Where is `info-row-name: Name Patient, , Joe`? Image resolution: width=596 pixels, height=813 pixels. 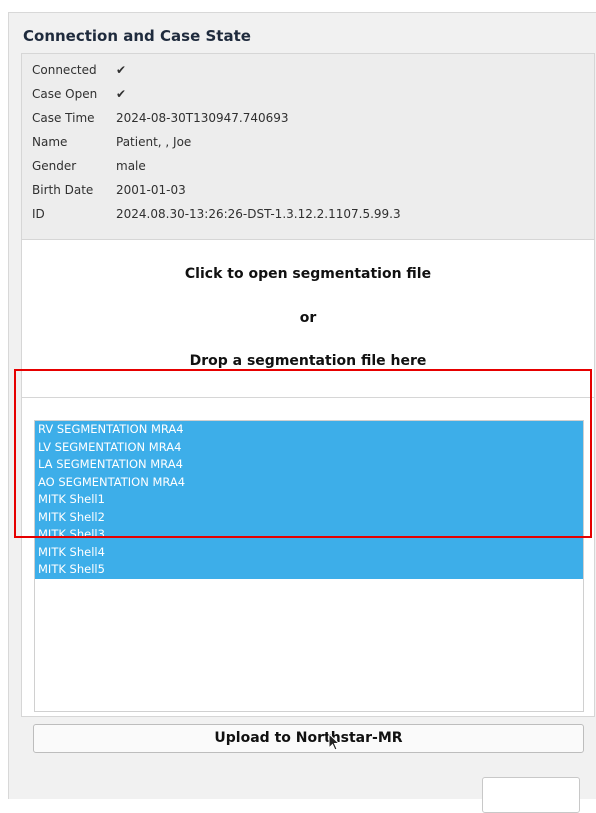 info-row-name: Name Patient, , Joe is located at coordinates (308, 143).